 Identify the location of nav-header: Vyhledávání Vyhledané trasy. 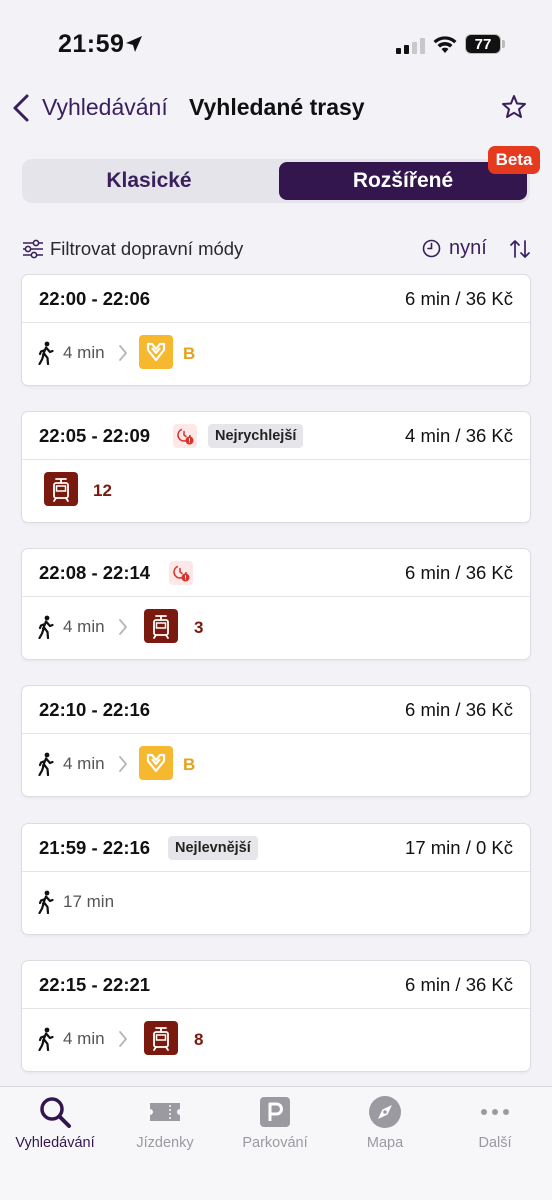
(276, 108).